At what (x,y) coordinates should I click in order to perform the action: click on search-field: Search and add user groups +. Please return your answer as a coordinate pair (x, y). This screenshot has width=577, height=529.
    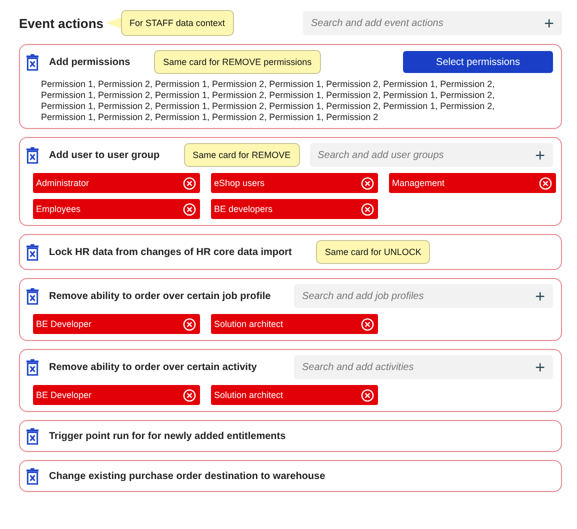
    Looking at the image, I should click on (431, 155).